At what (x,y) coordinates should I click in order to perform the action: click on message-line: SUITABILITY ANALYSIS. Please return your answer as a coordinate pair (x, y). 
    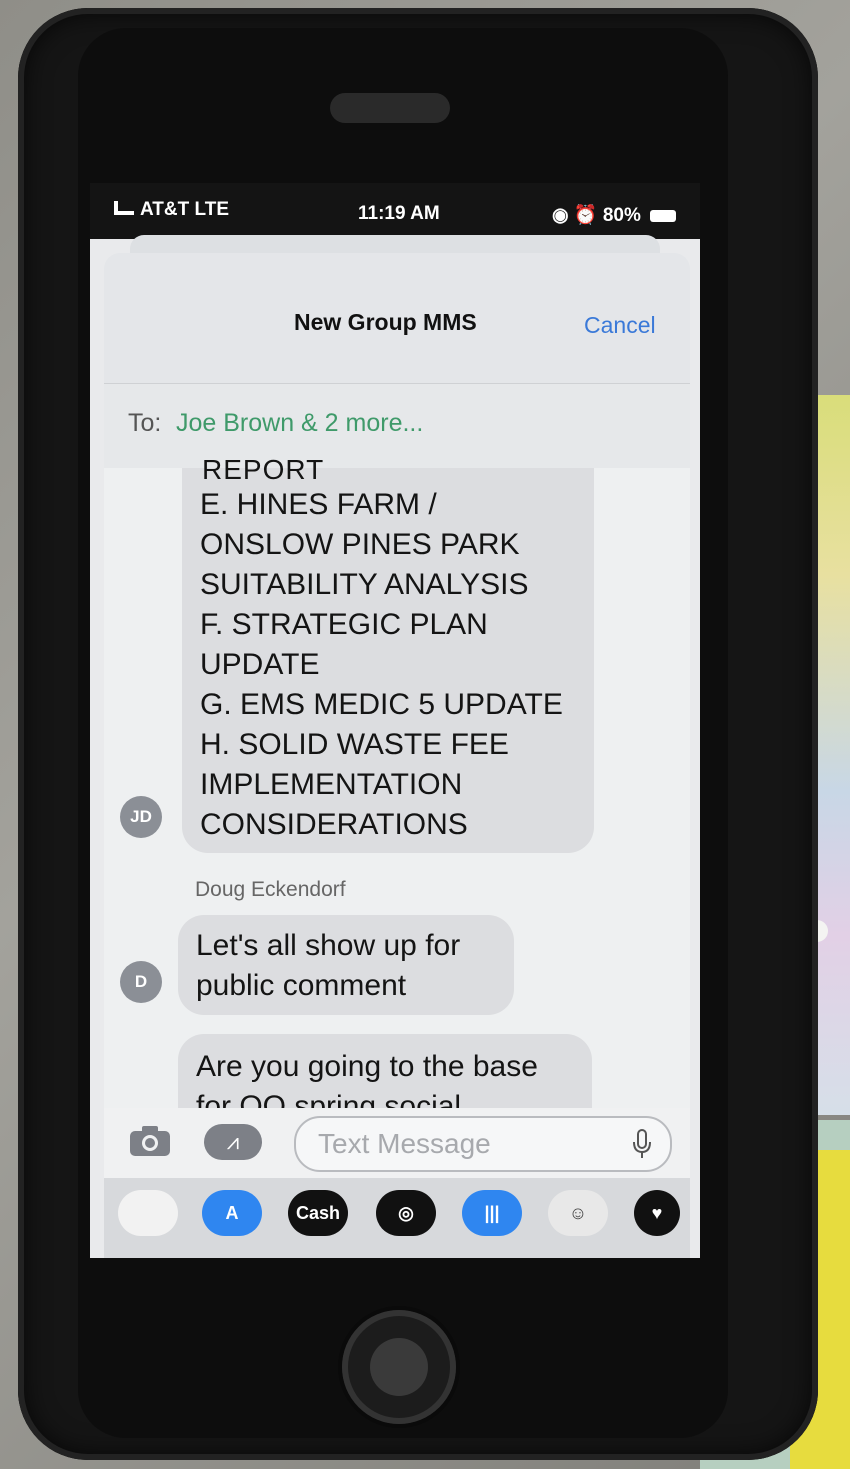
    Looking at the image, I should click on (364, 584).